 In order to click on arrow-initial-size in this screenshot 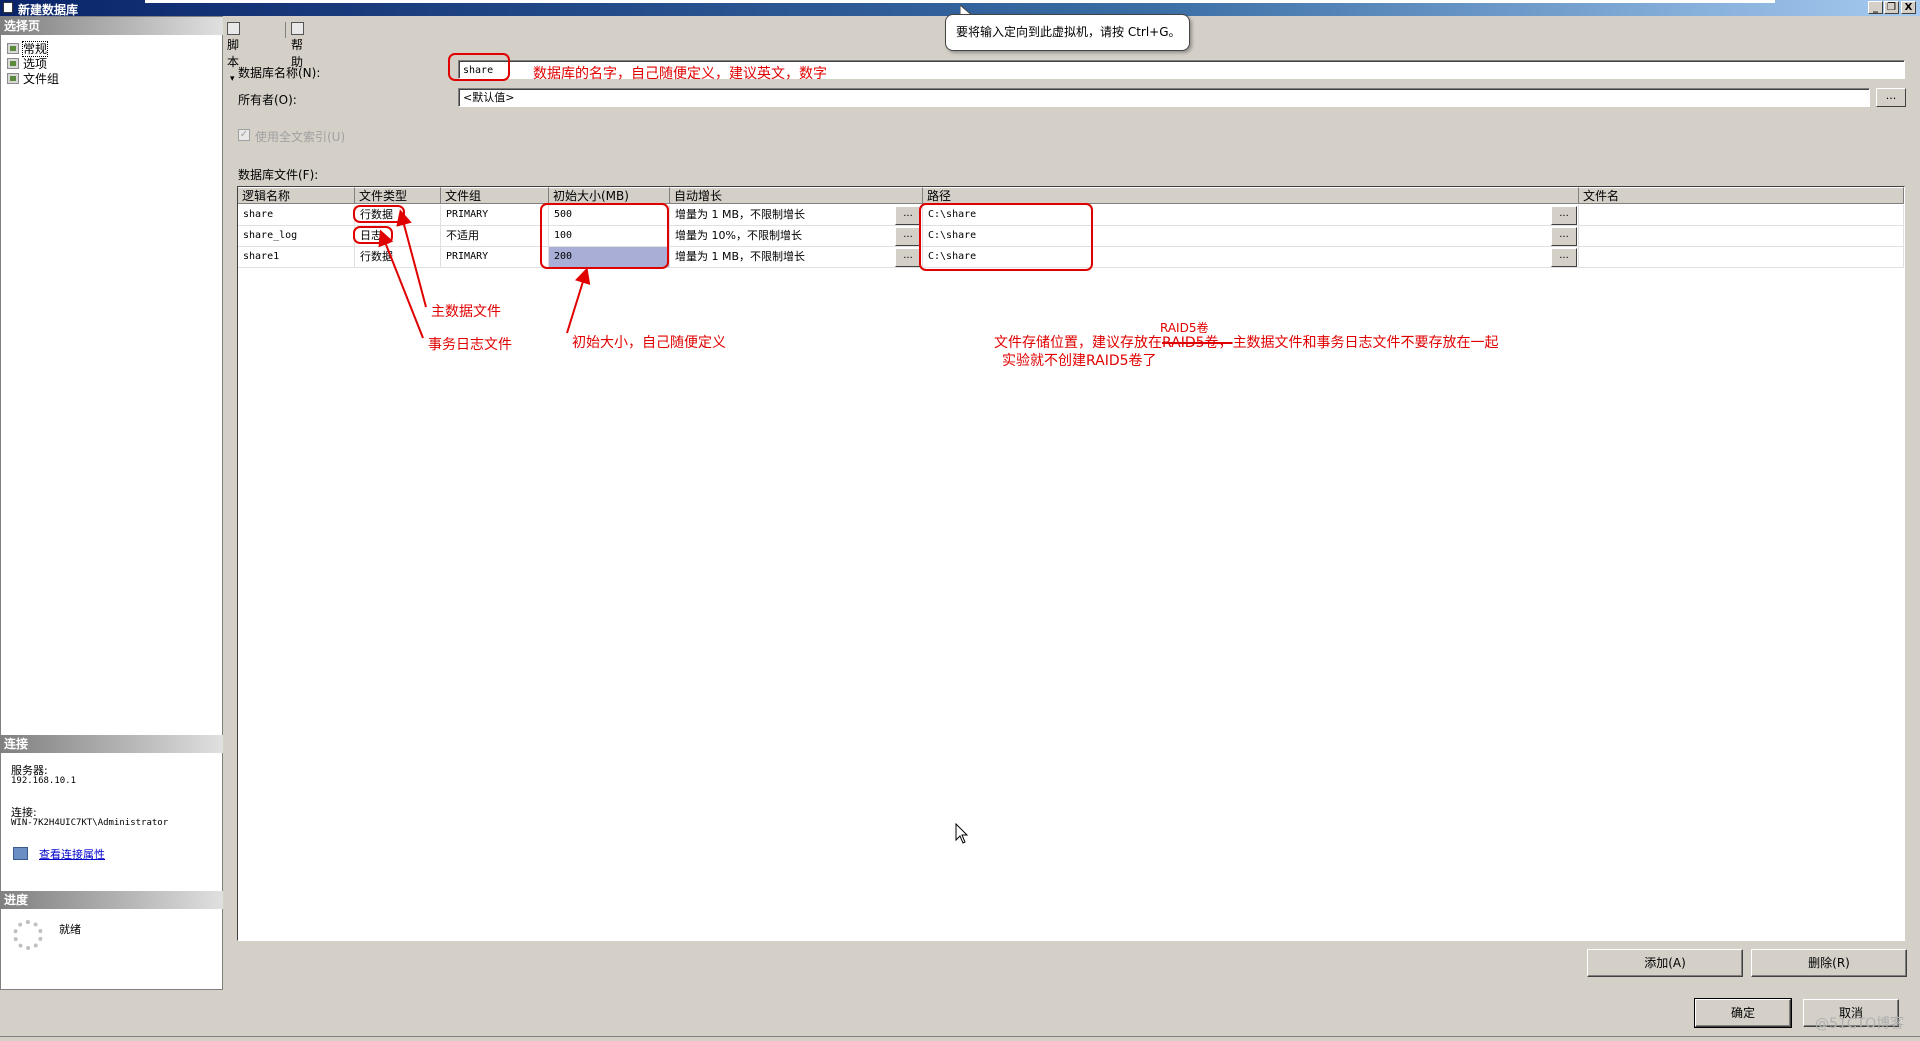, I will do `click(578, 300)`.